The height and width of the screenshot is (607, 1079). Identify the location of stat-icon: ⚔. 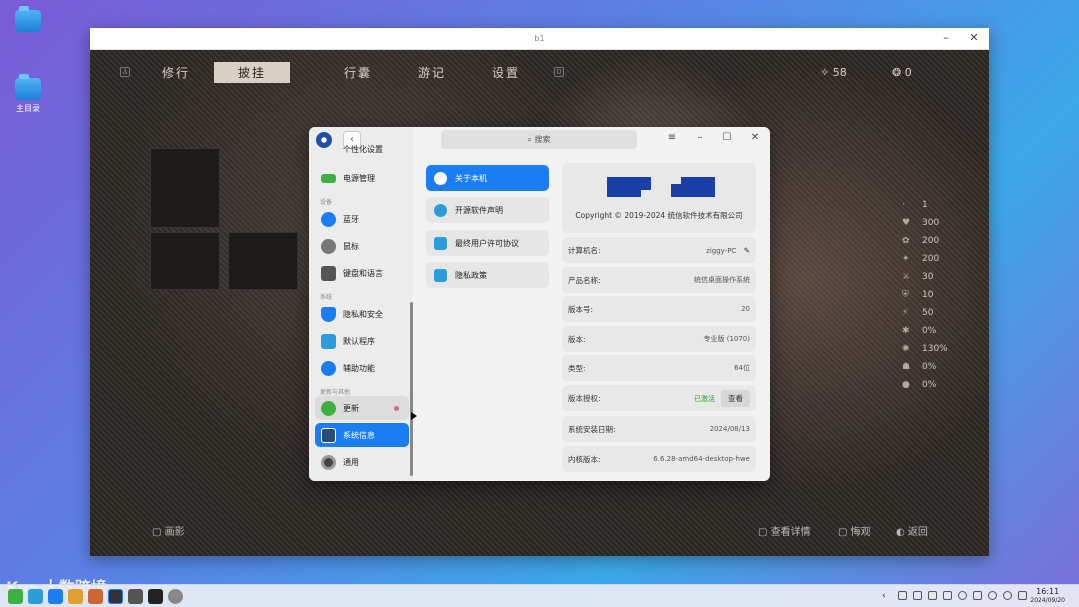
(906, 277).